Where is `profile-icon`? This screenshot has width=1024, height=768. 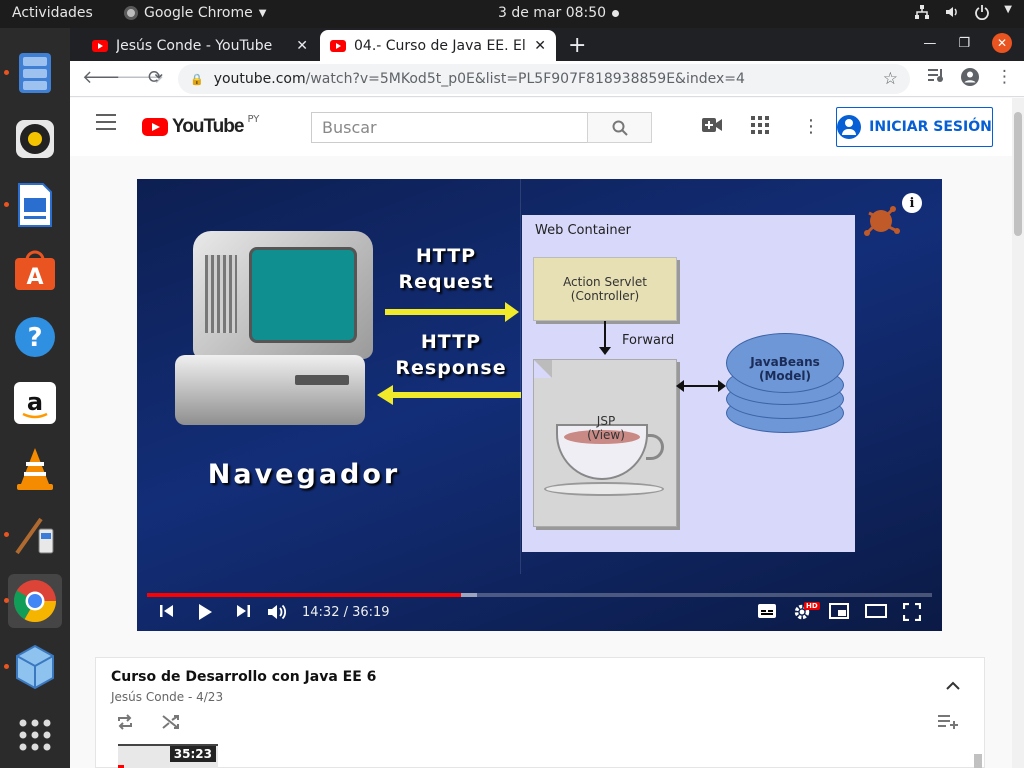 profile-icon is located at coordinates (970, 79).